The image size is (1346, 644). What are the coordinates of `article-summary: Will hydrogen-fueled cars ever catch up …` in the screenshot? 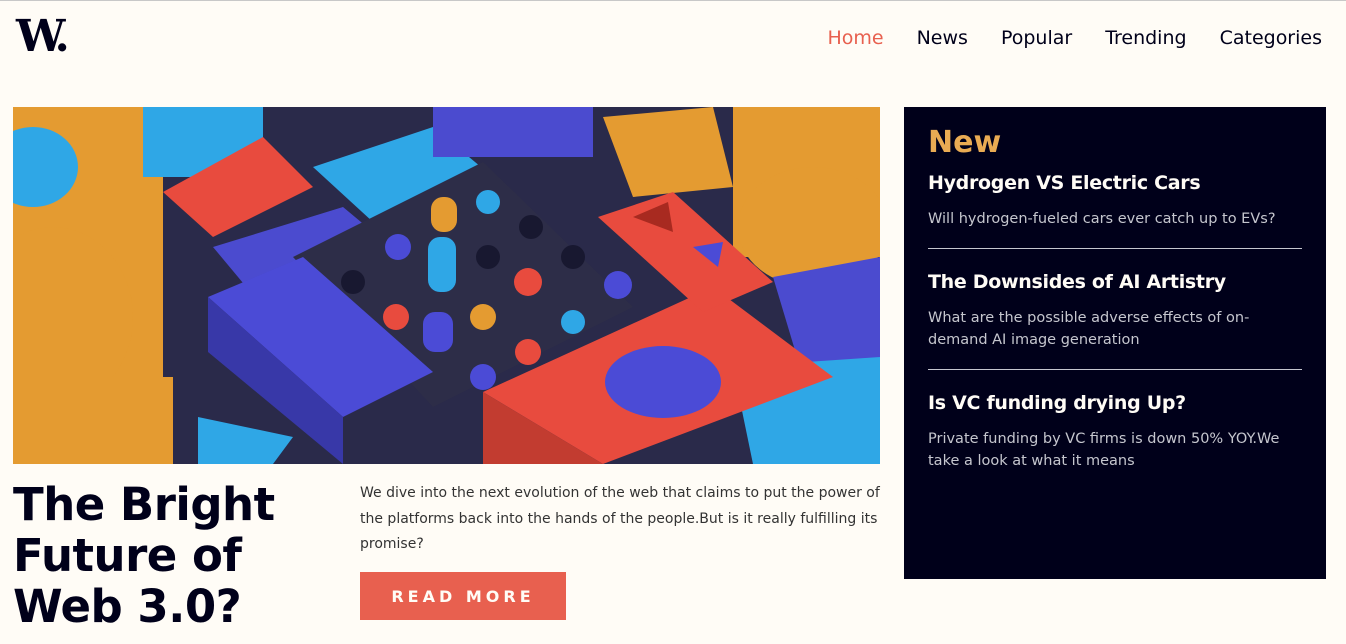 It's located at (1102, 219).